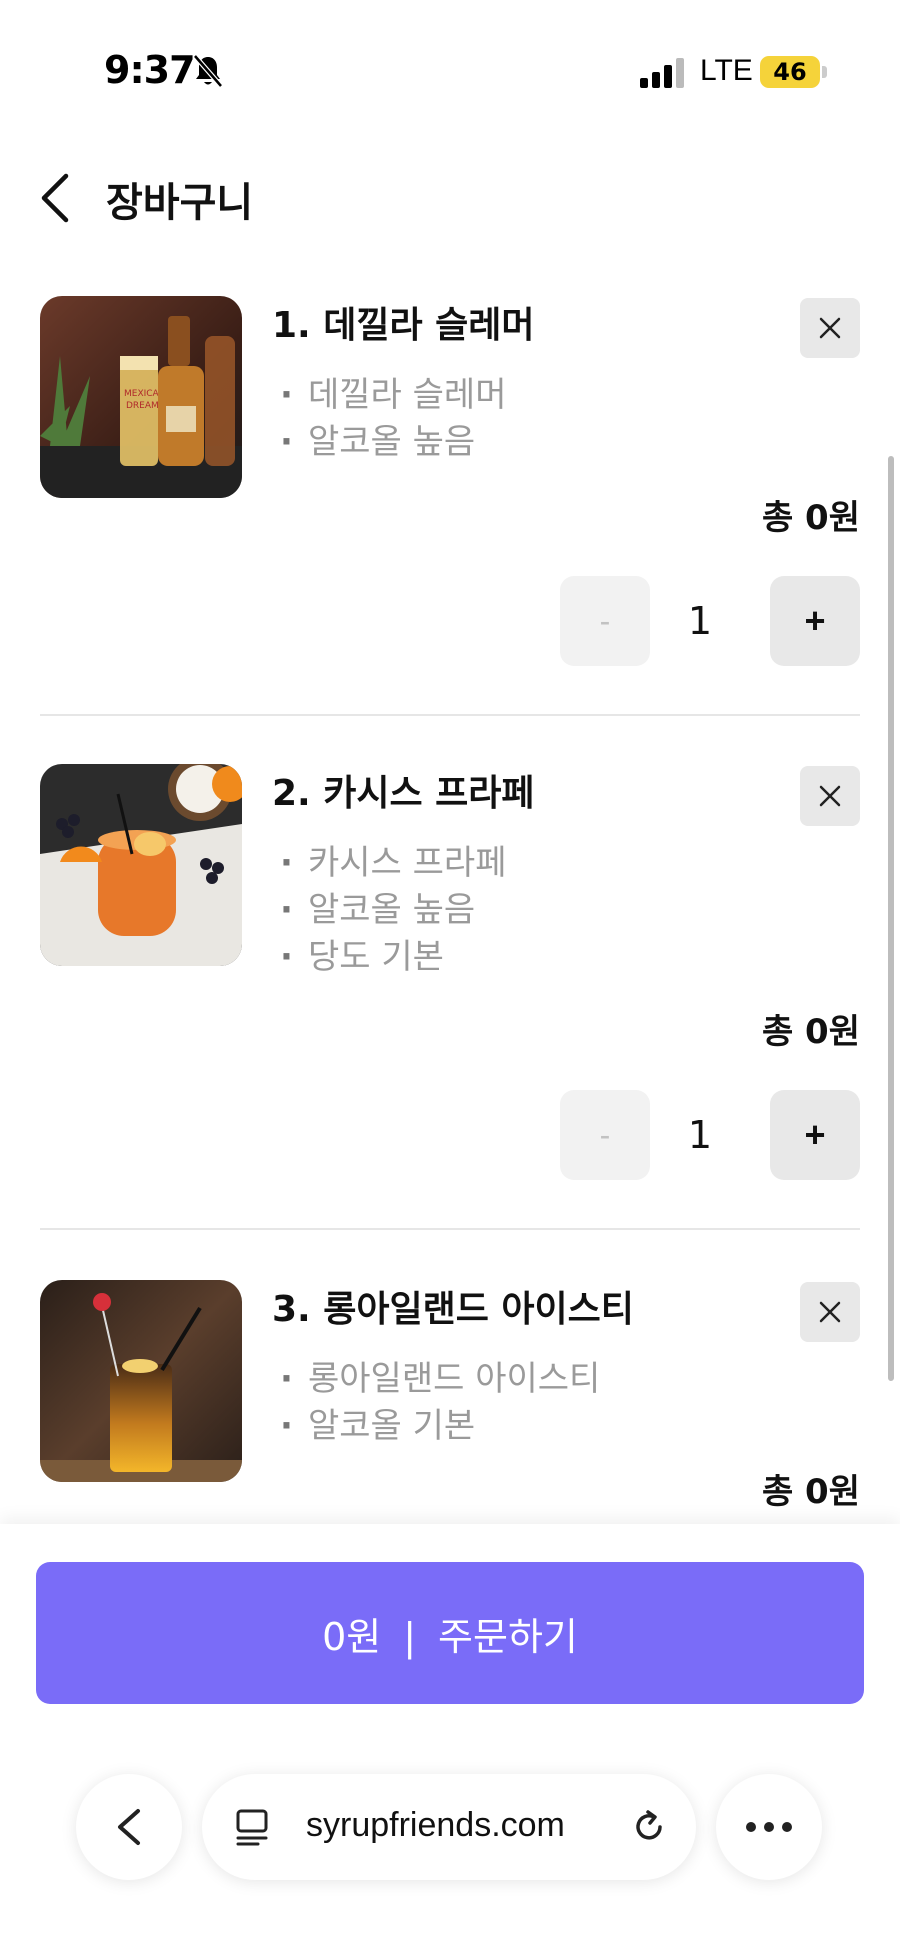  What do you see at coordinates (450, 75) in the screenshot?
I see `status-bar: 9:37 LTE 46` at bounding box center [450, 75].